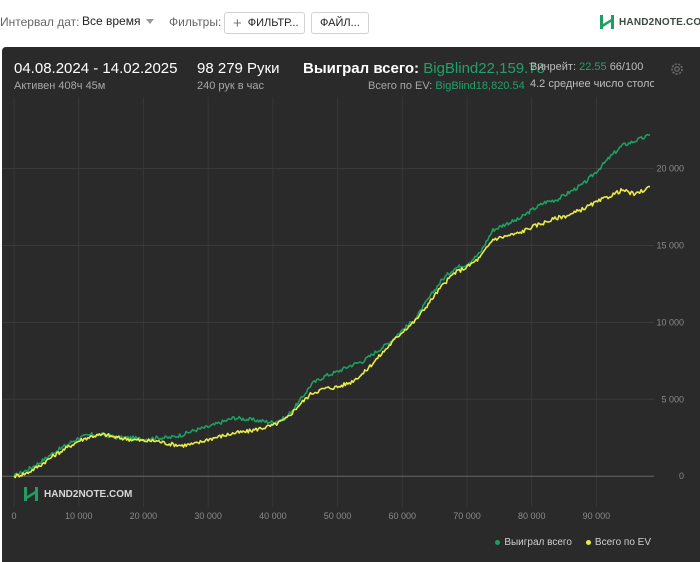 The width and height of the screenshot is (700, 562). I want to click on hand2note-logo: HAND2NOTE.COM, so click(649, 22).